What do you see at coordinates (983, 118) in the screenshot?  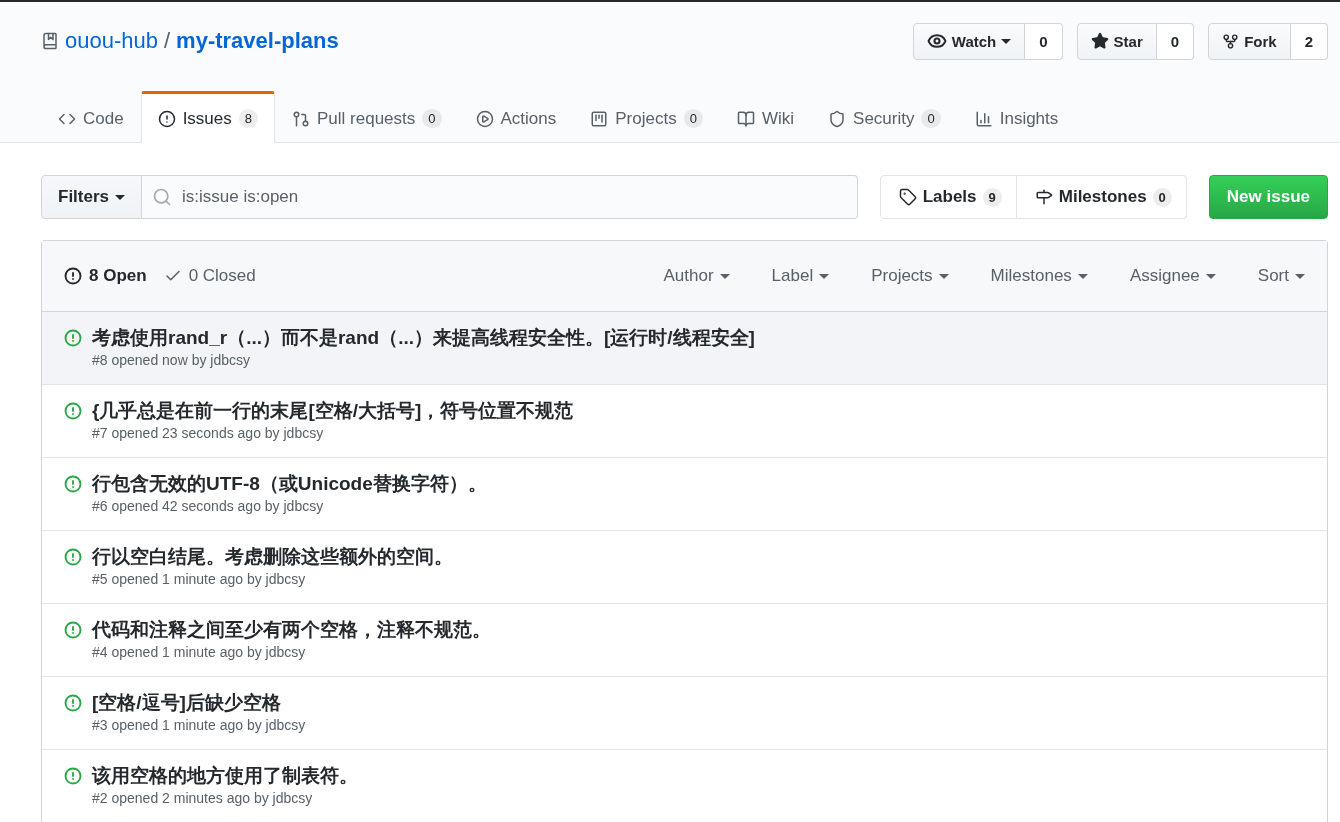 I see `bar-chart-icon` at bounding box center [983, 118].